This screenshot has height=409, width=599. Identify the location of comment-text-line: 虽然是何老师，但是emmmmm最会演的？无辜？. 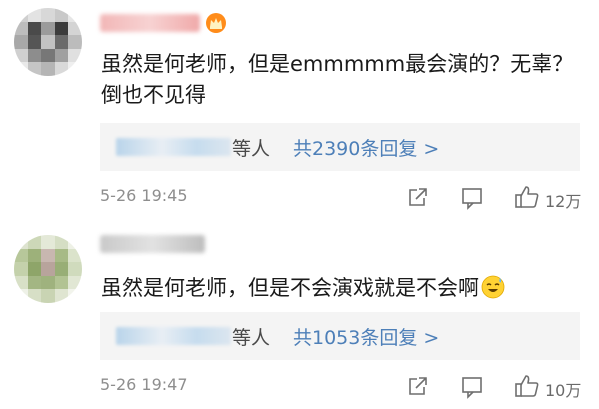
(337, 64).